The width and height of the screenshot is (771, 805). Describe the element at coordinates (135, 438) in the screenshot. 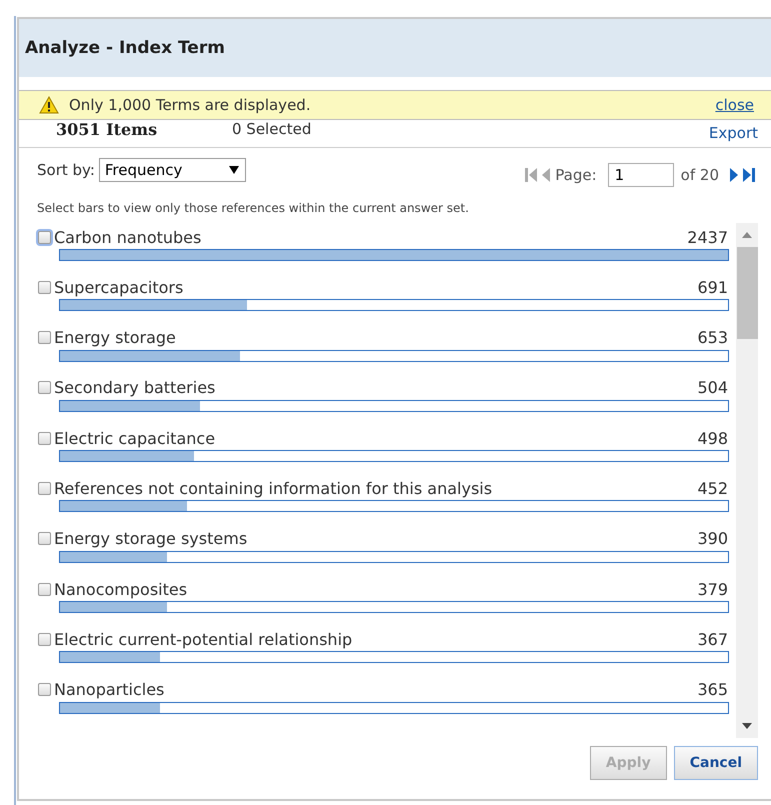

I see `term-label: Electric capacitance` at that location.